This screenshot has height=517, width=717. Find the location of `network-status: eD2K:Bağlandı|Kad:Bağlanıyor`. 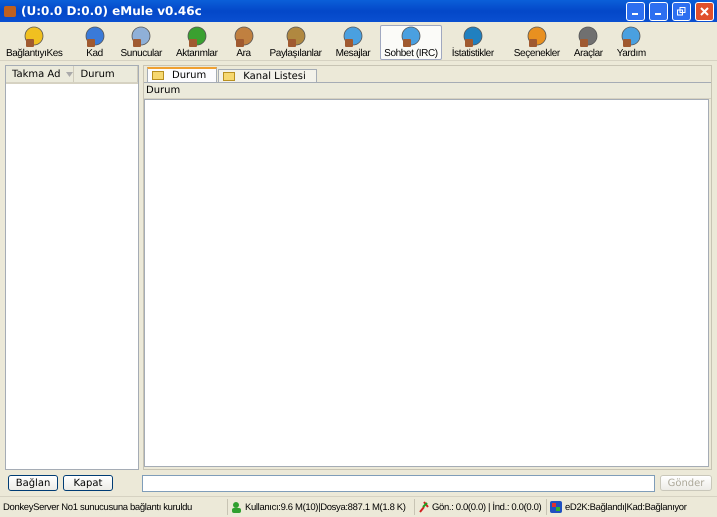

network-status: eD2K:Bağlandı|Kad:Bağlanıyor is located at coordinates (626, 507).